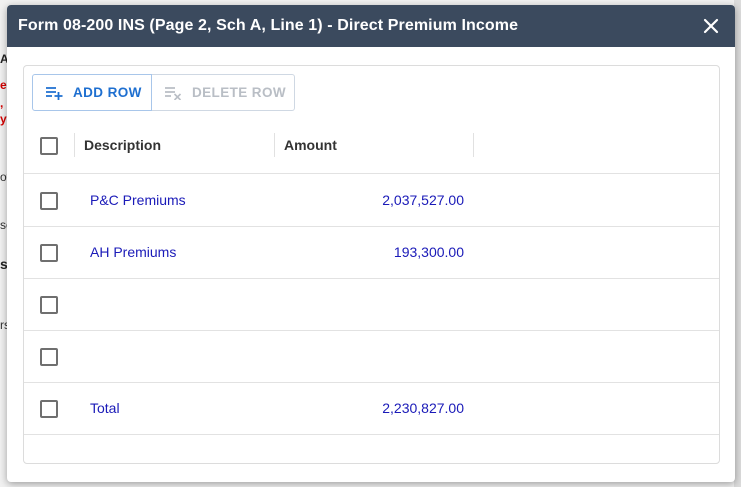  I want to click on delete-row-button: DELETE ROW, so click(223, 92).